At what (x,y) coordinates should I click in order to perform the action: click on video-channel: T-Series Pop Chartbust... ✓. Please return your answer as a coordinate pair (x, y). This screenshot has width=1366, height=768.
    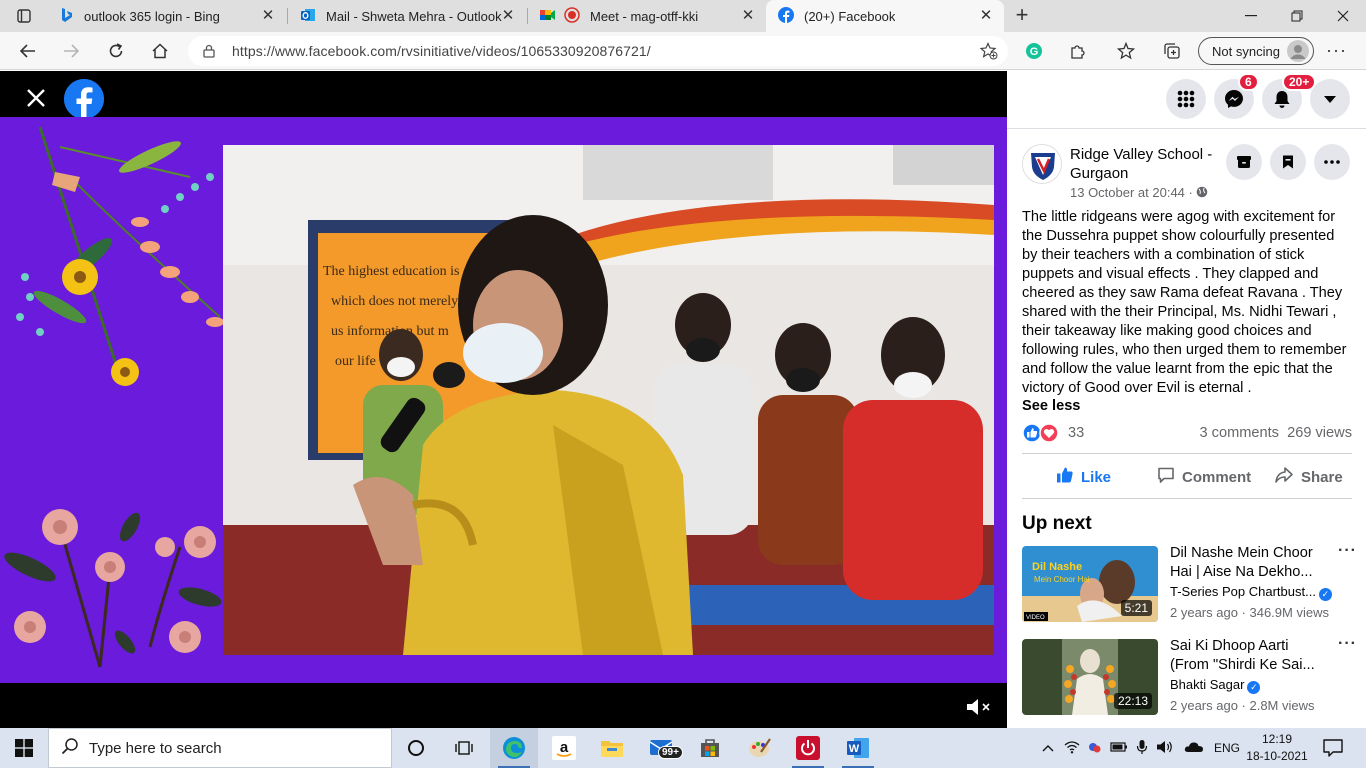
    Looking at the image, I should click on (1251, 592).